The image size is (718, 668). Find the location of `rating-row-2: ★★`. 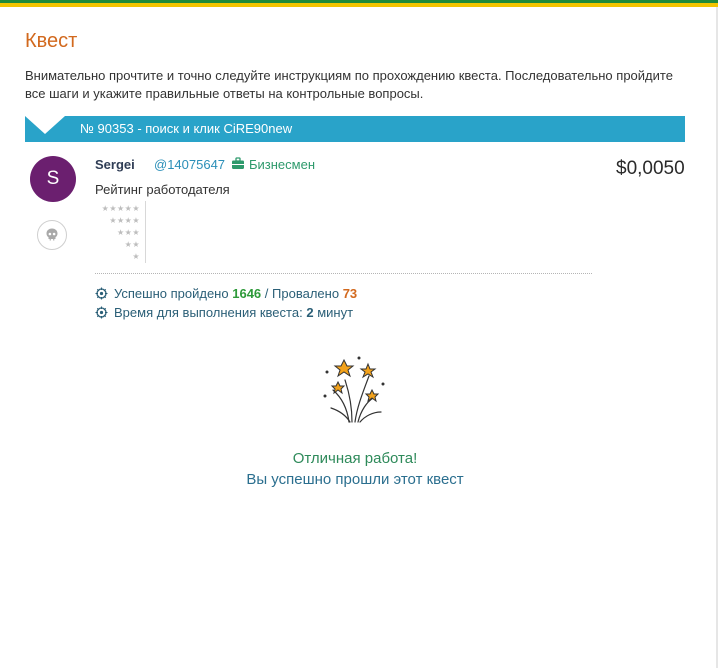

rating-row-2: ★★ is located at coordinates (132, 244).